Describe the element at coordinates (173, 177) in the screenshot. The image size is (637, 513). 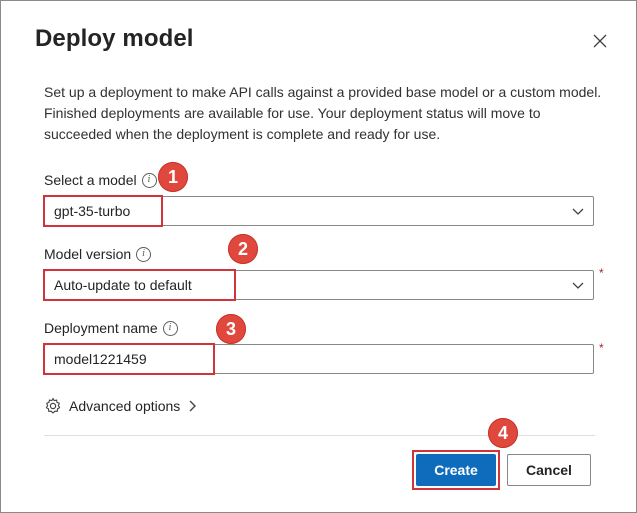
I see `callout-badge-1: 1` at that location.